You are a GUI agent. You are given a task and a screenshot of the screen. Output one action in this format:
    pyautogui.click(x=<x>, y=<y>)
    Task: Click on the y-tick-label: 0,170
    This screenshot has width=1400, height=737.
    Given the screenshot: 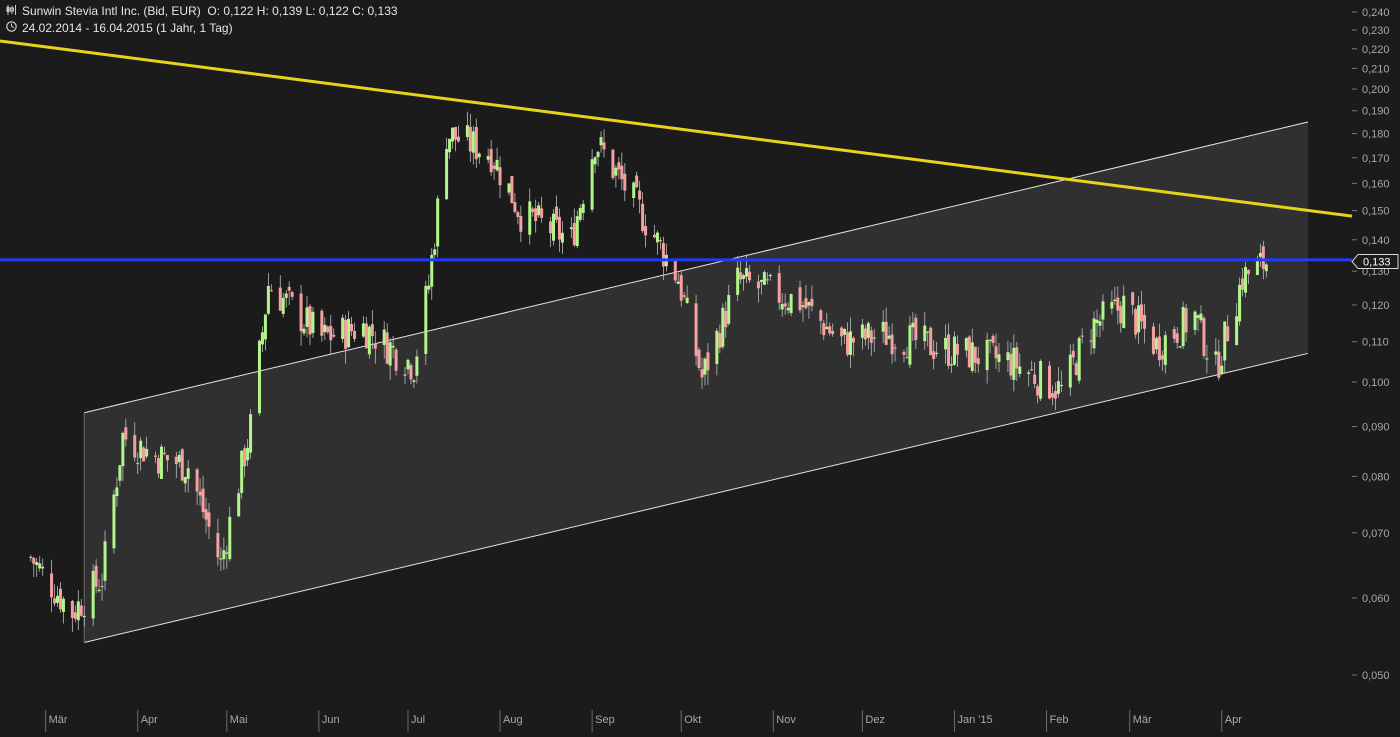 What is the action you would take?
    pyautogui.click(x=1376, y=159)
    